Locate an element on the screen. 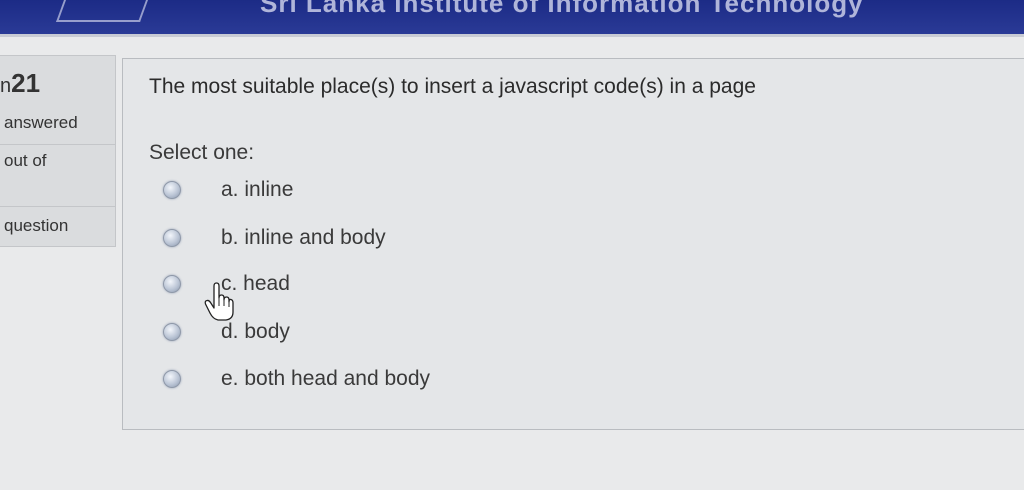  hand-pointer-icon is located at coordinates (219, 301).